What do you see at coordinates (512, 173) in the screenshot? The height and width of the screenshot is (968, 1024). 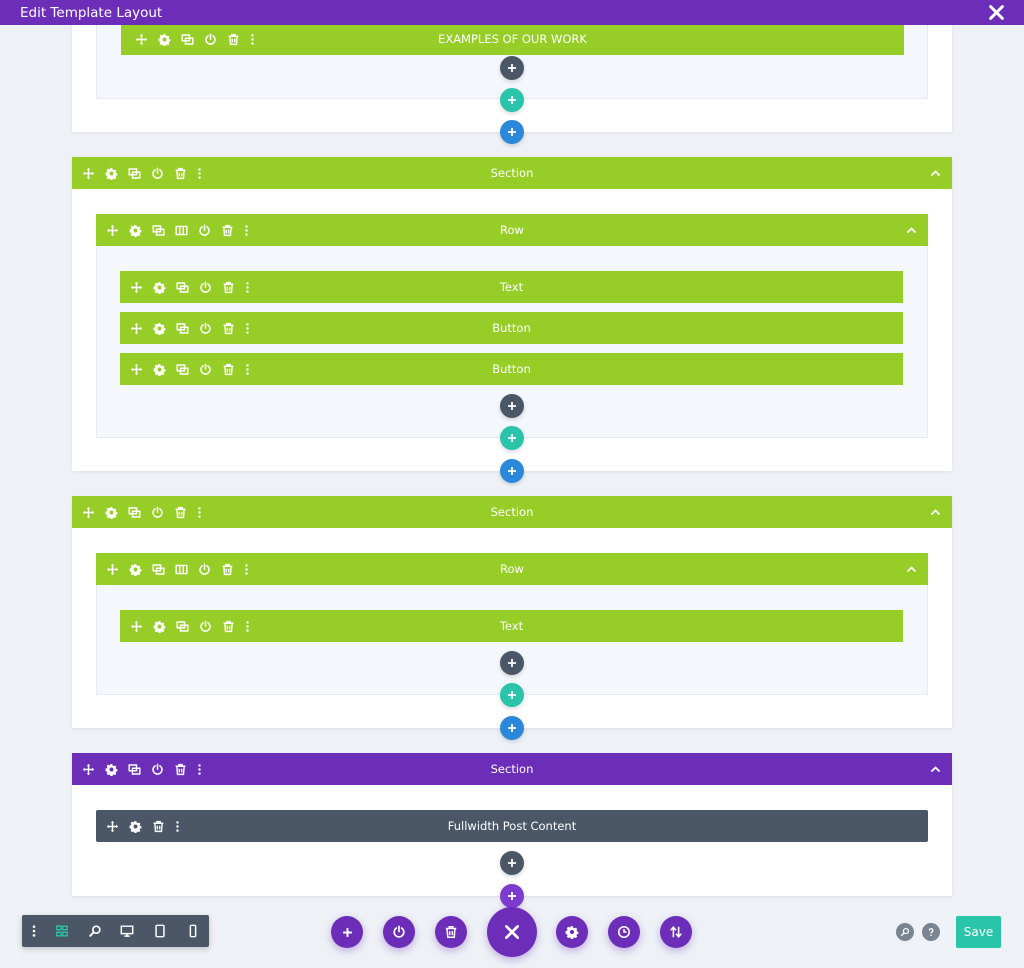 I see `section-1-header: Section` at bounding box center [512, 173].